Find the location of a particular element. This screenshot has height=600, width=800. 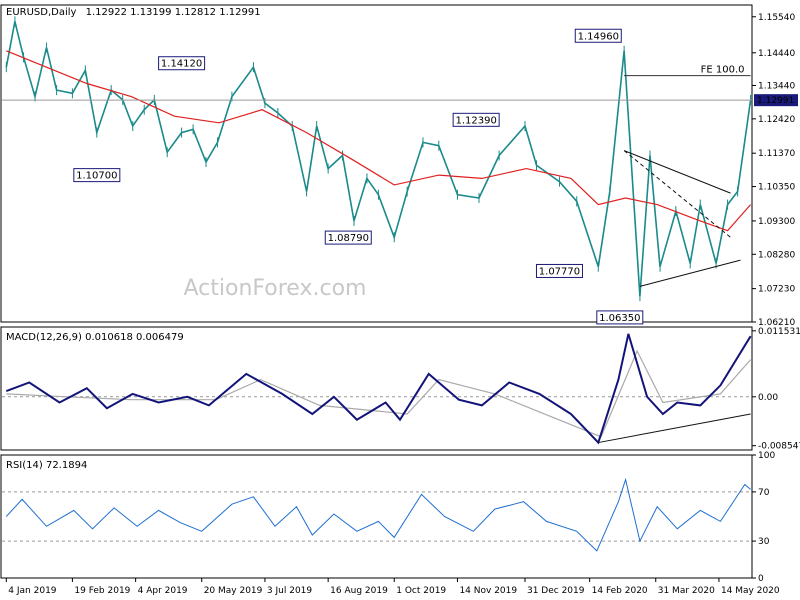

rsi-label: RSI(14) 72.1894 is located at coordinates (46, 465).